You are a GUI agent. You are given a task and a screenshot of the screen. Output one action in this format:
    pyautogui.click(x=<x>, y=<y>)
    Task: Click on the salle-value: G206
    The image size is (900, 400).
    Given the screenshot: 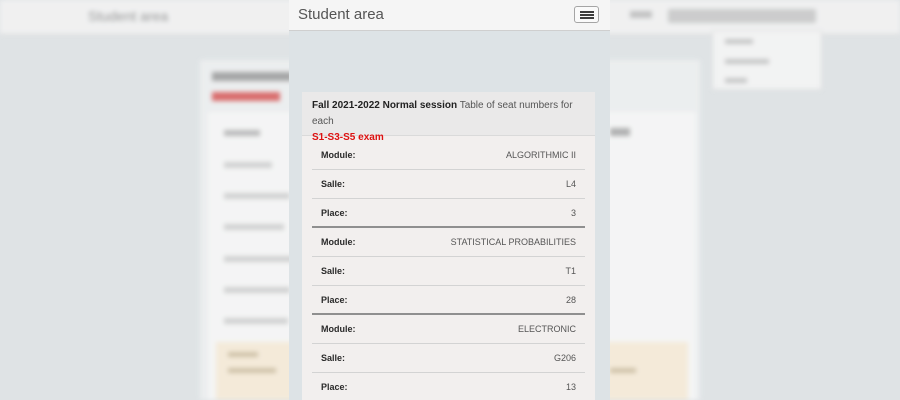 What is the action you would take?
    pyautogui.click(x=564, y=358)
    